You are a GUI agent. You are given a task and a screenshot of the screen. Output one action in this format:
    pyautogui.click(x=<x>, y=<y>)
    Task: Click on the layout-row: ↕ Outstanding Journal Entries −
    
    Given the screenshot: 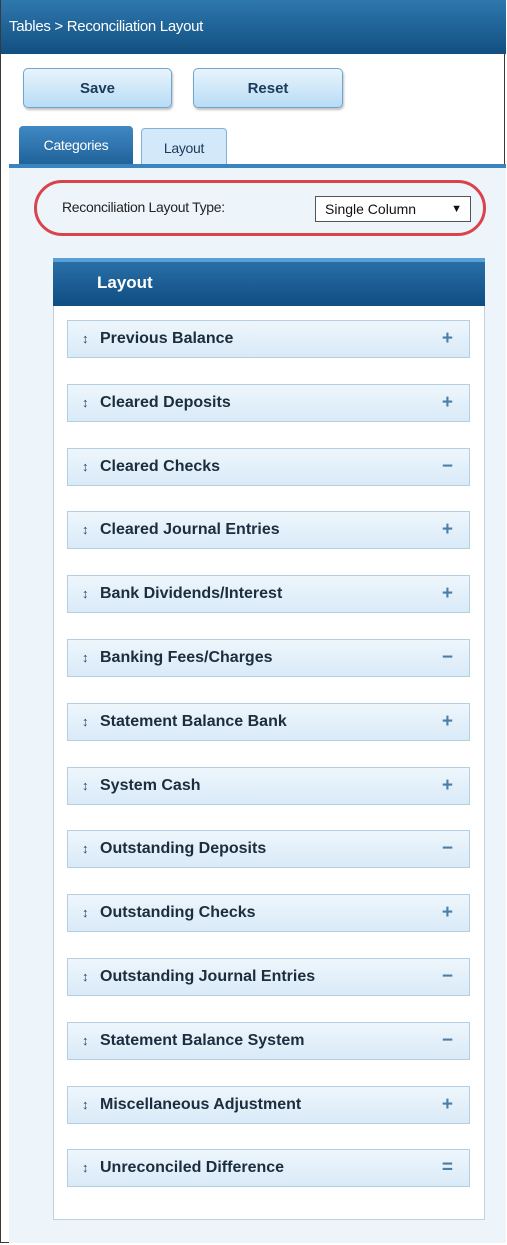 What is the action you would take?
    pyautogui.click(x=268, y=977)
    